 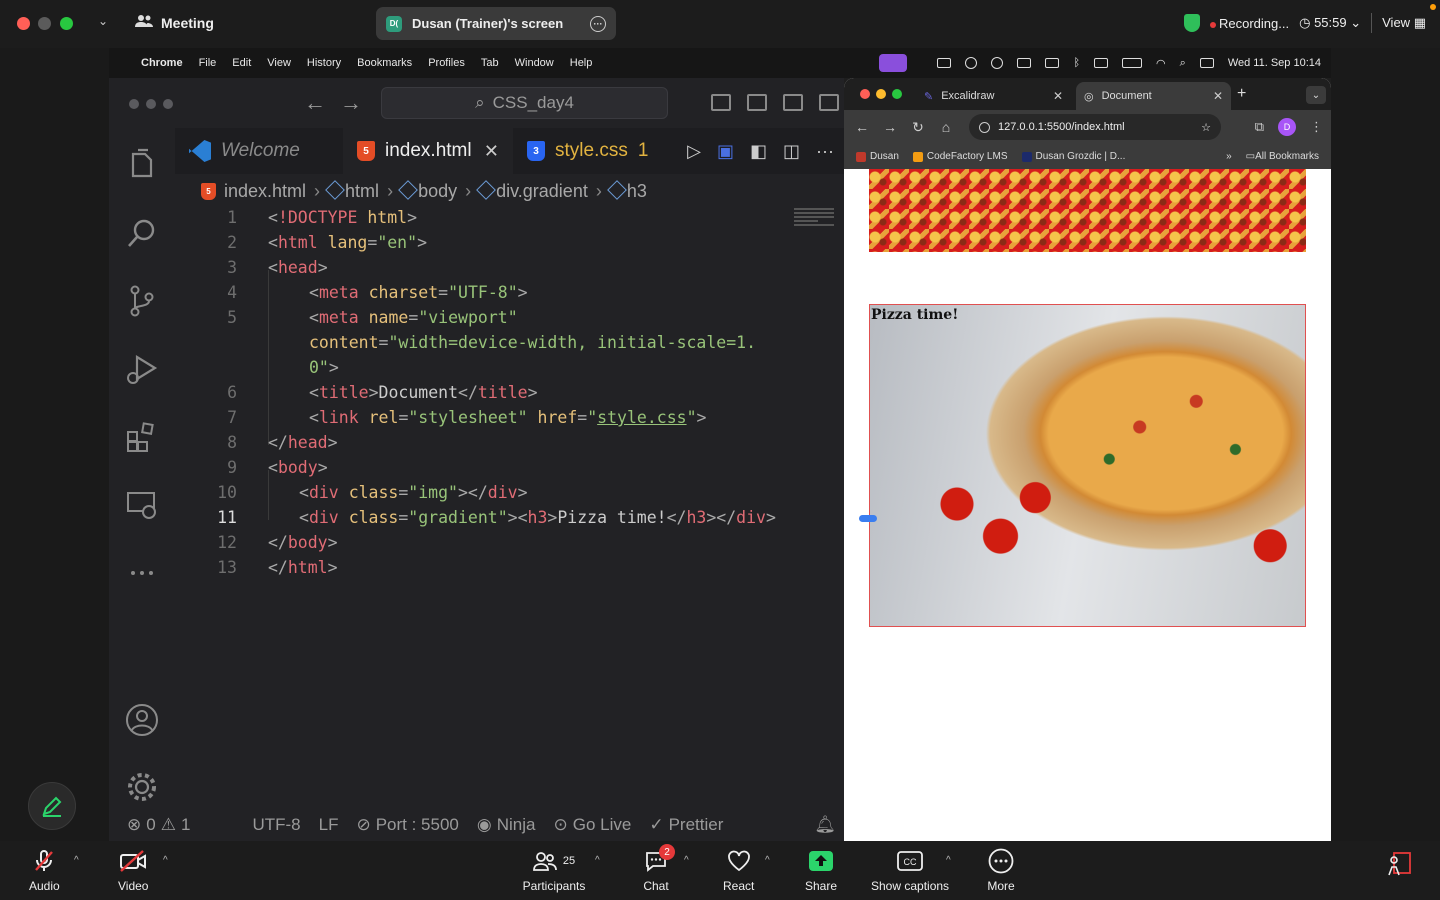 What do you see at coordinates (946, 127) in the screenshot?
I see `home-icon: ⌂` at bounding box center [946, 127].